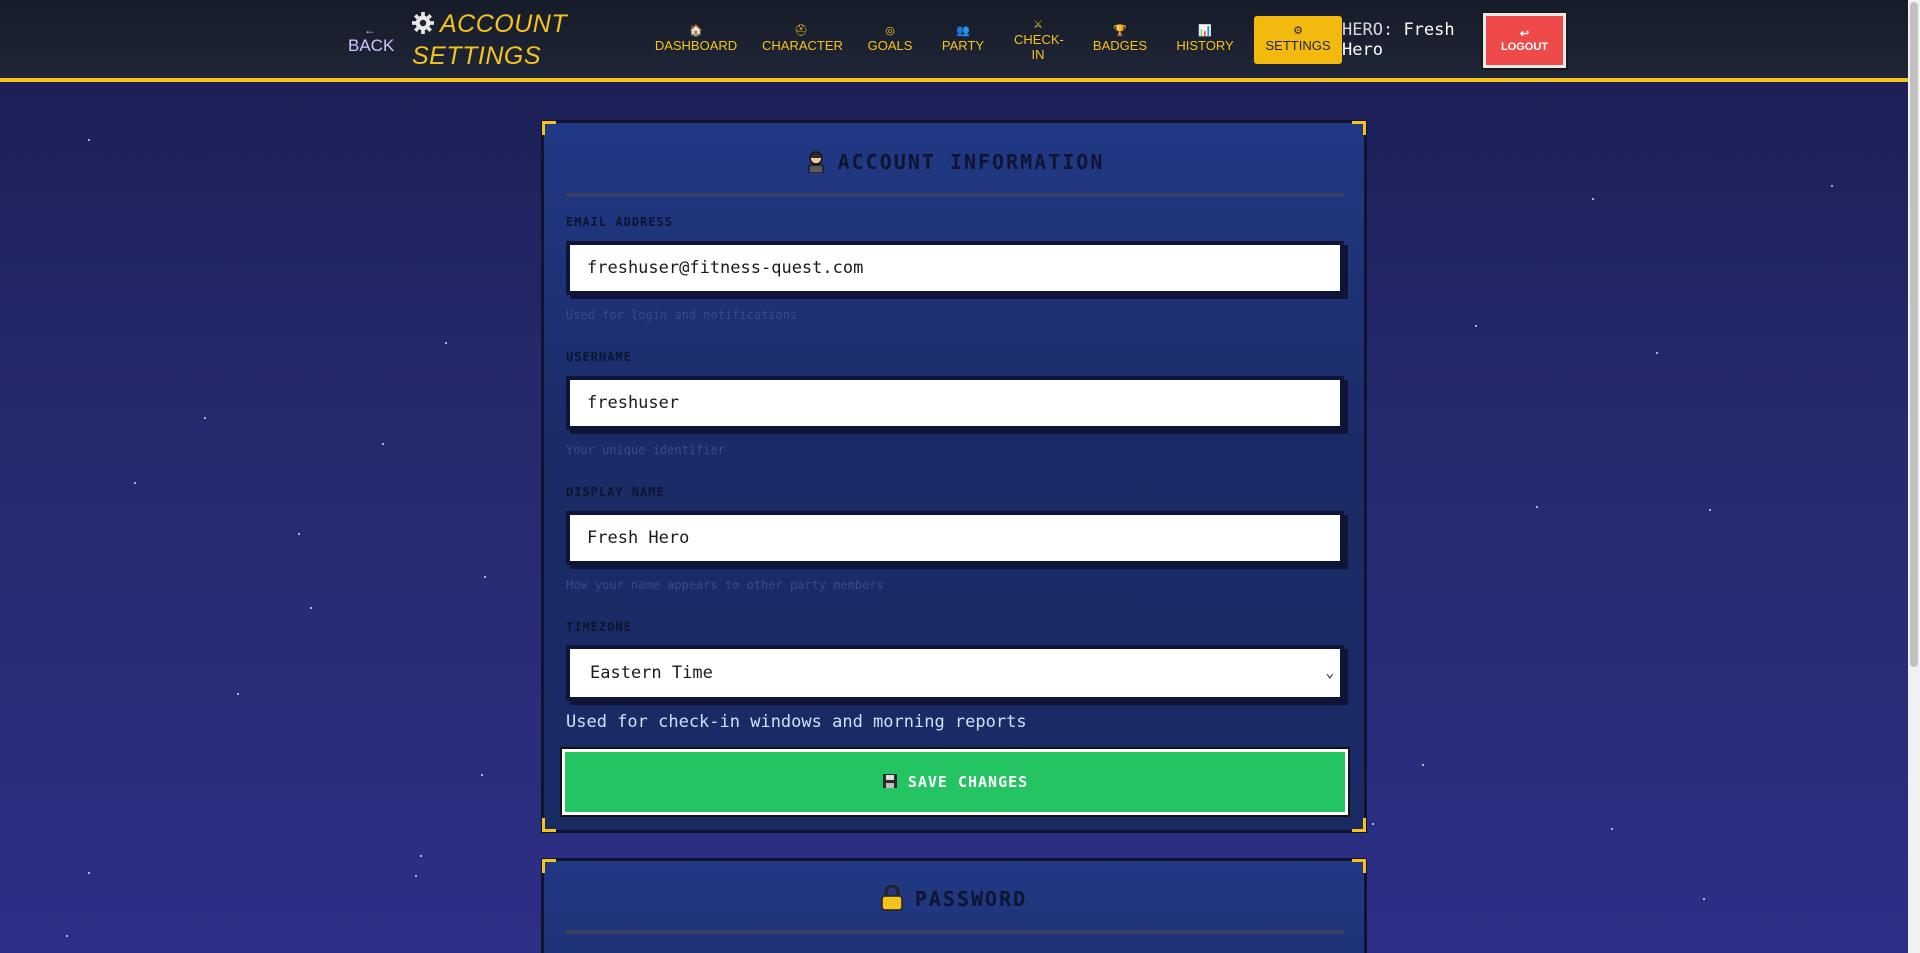  Describe the element at coordinates (1914, 334) in the screenshot. I see `scrollbar-thumb` at that location.